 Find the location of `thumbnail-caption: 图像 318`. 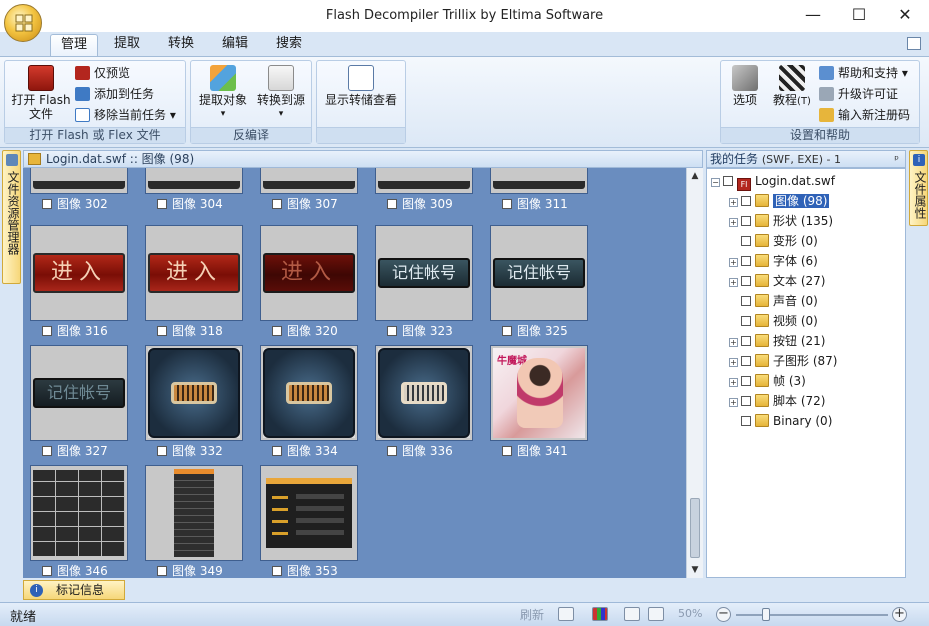

thumbnail-caption: 图像 318 is located at coordinates (190, 331).